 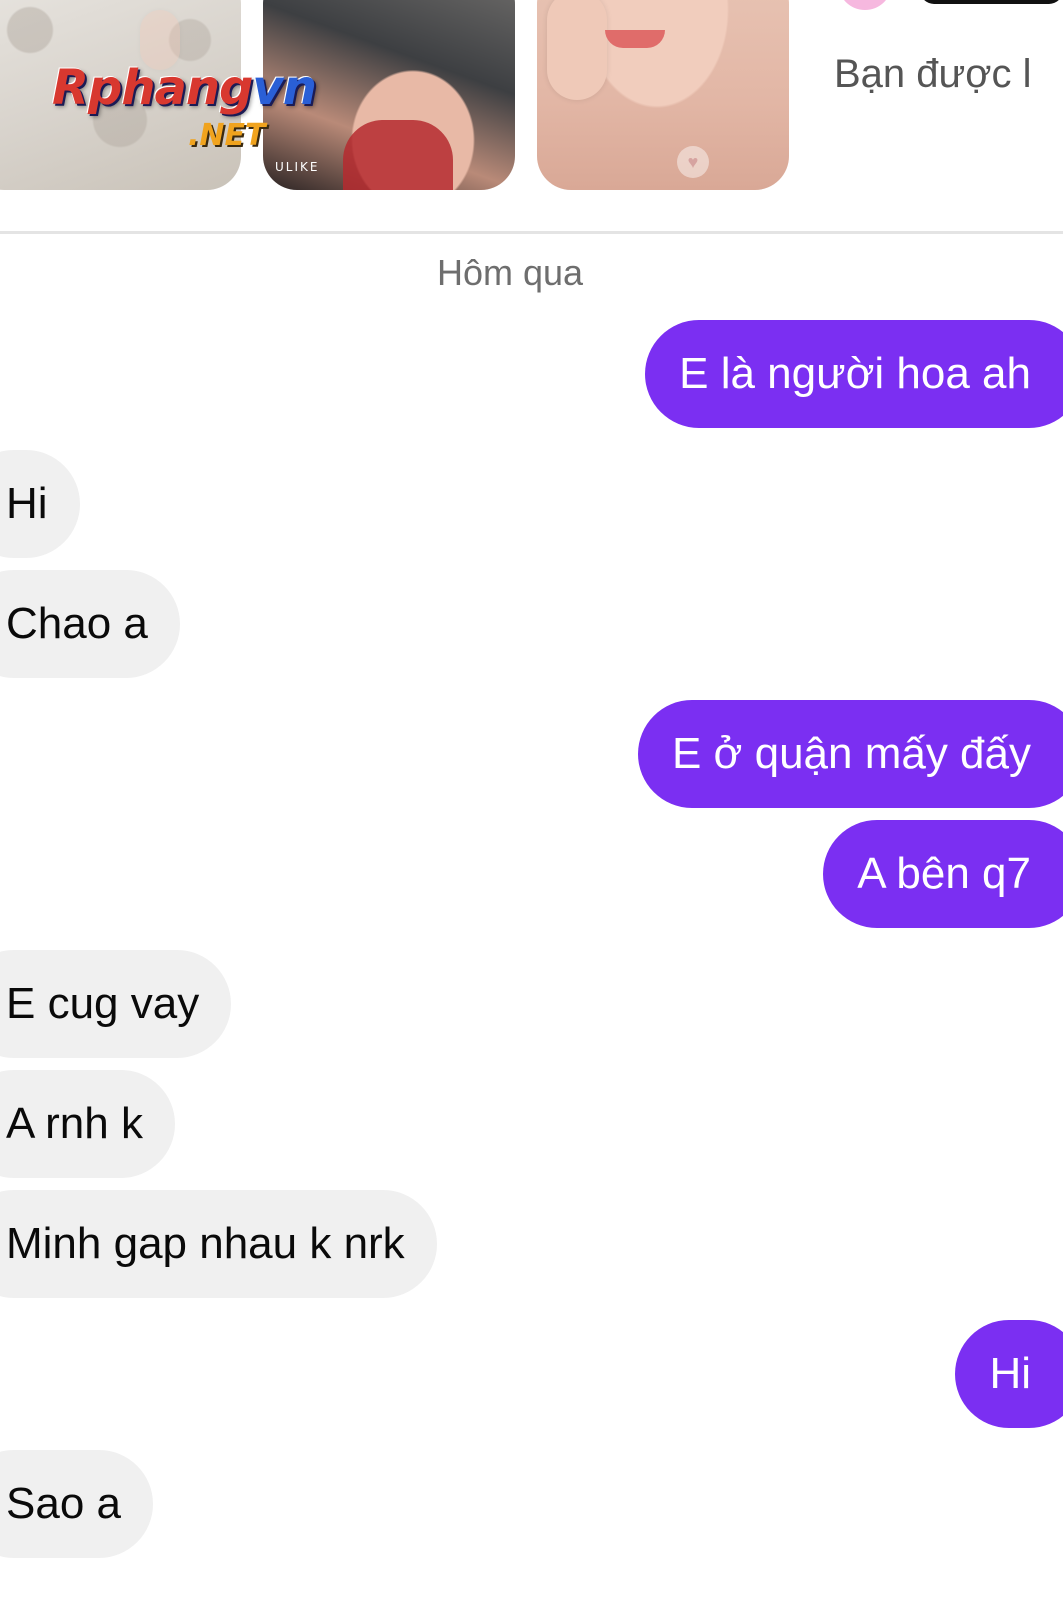 I want to click on photo-app-label: ULIKE, so click(x=297, y=167).